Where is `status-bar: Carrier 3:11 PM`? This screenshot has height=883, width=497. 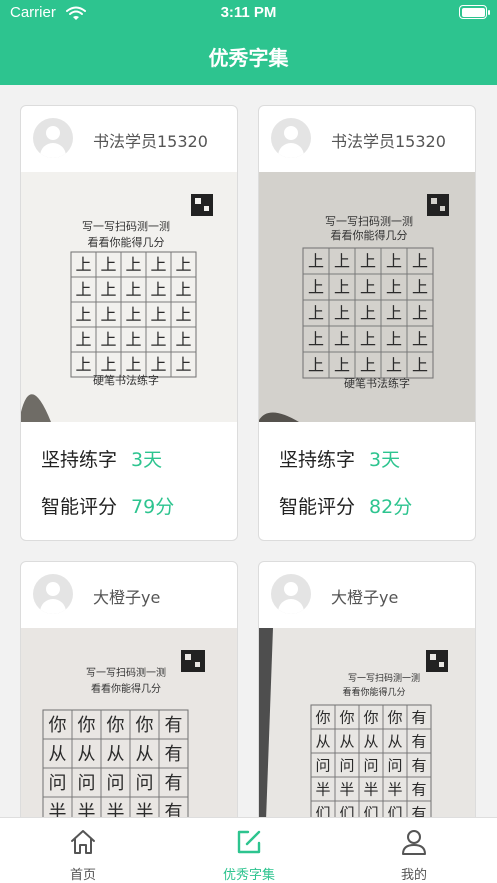
status-bar: Carrier 3:11 PM is located at coordinates (248, 14).